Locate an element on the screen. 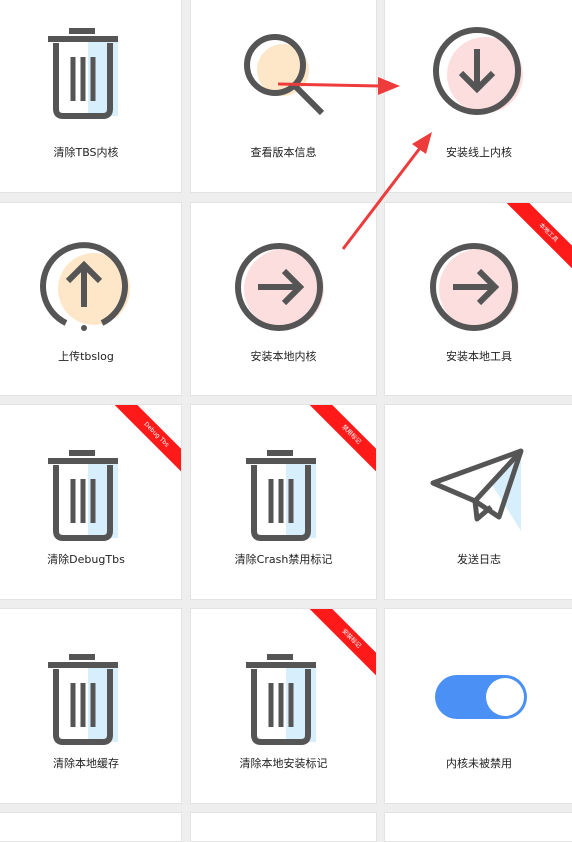 This screenshot has height=842, width=572. tile-label: 发送日志 is located at coordinates (479, 559).